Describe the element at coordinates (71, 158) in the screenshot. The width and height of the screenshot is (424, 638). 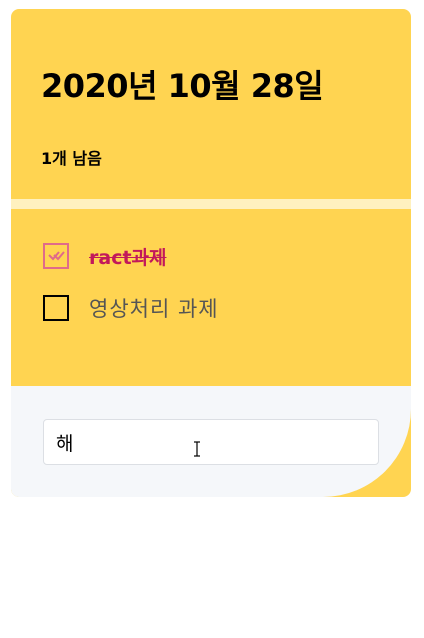
I see `remaining-count: 1개 남음` at that location.